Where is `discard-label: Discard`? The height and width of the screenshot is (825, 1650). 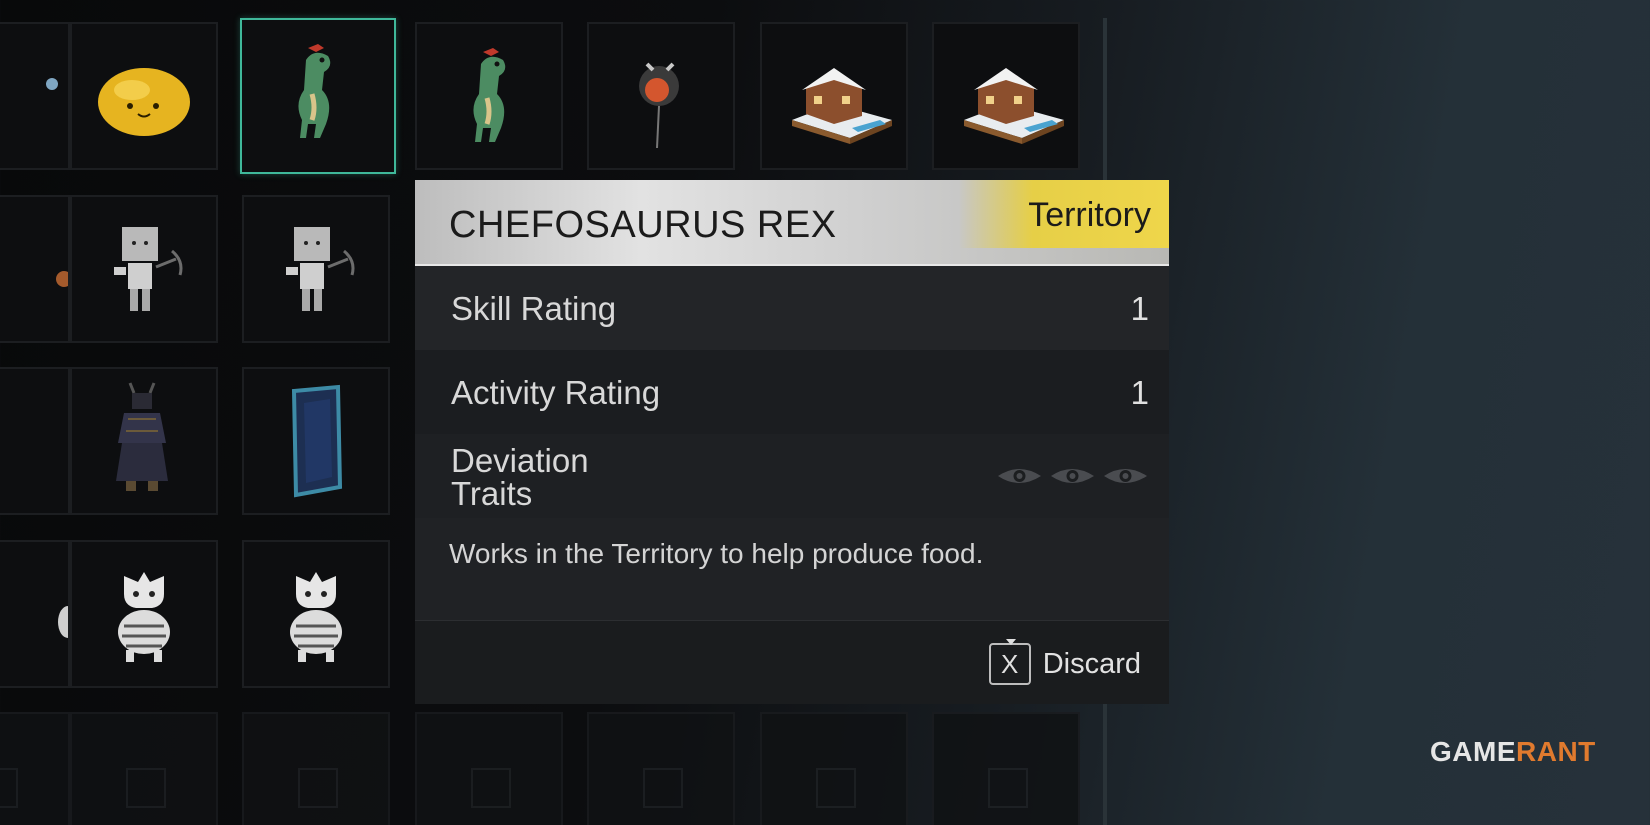 discard-label: Discard is located at coordinates (1091, 663).